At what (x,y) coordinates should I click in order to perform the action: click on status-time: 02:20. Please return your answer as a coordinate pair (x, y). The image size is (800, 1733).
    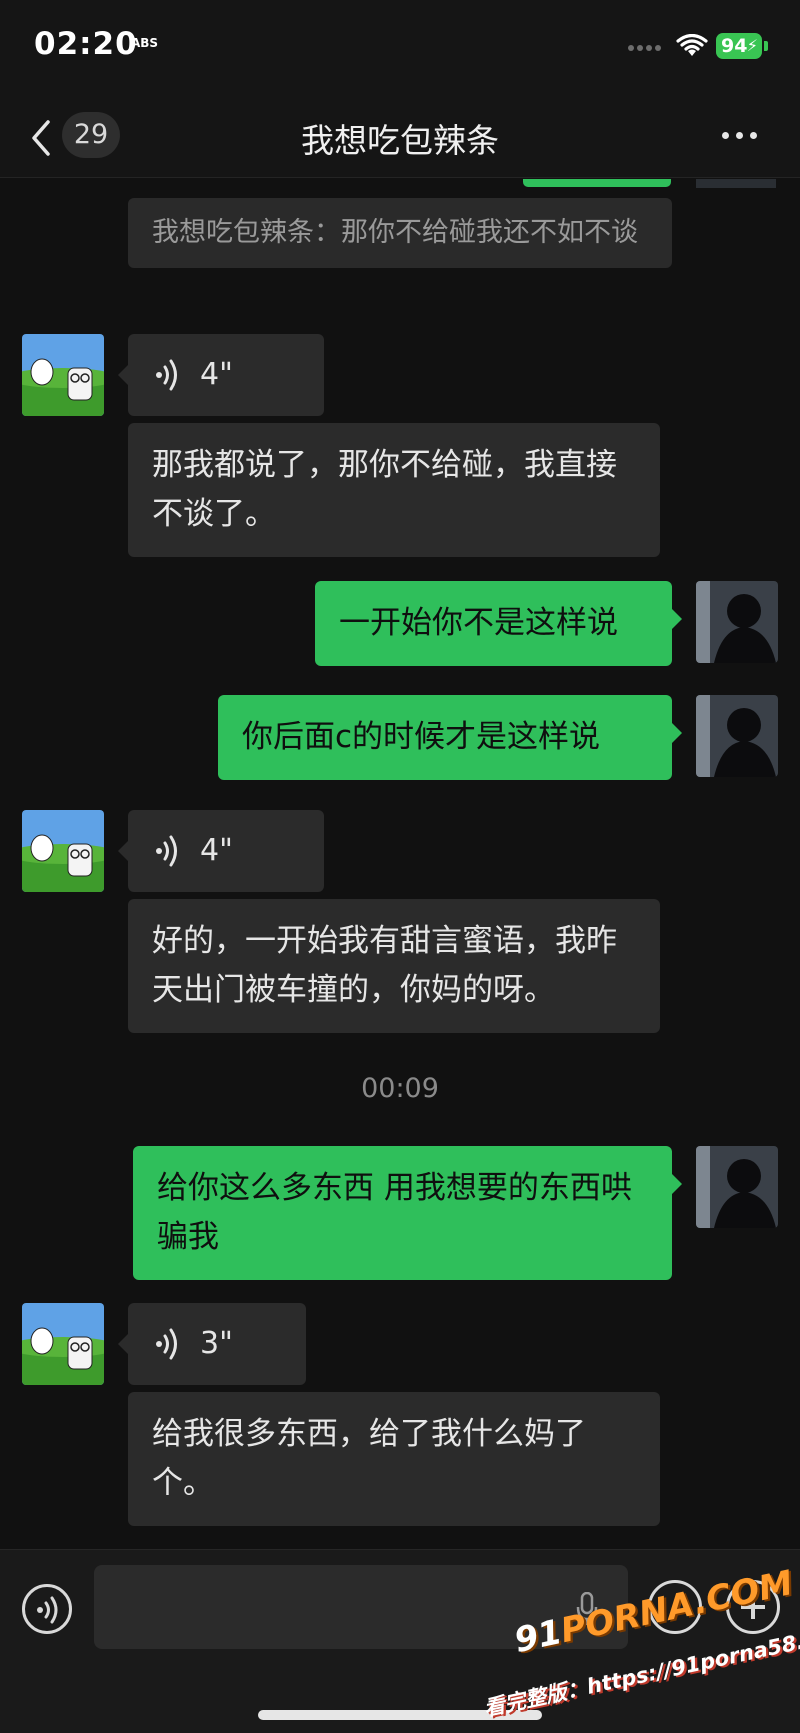
    Looking at the image, I should click on (86, 44).